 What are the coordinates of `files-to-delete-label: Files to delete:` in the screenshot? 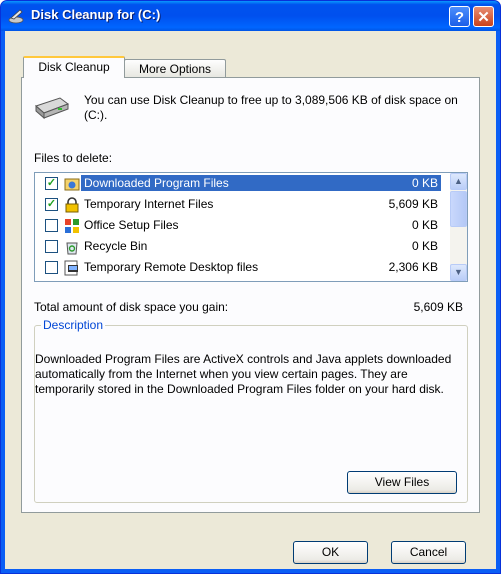 It's located at (73, 158).